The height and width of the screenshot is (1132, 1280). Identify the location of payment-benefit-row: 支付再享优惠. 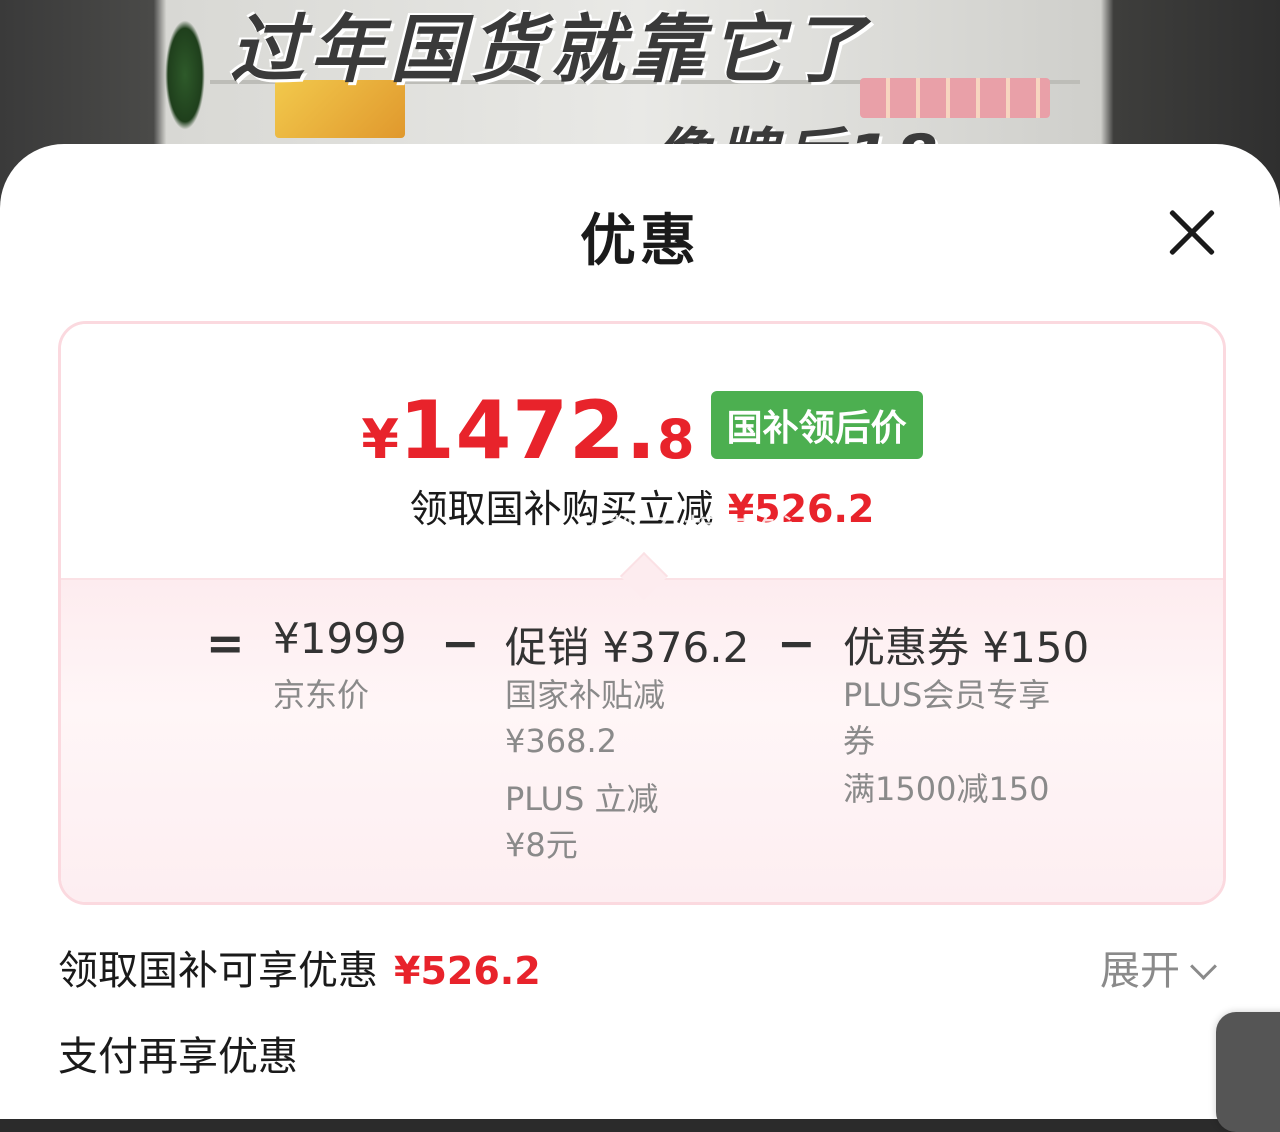
(178, 1053).